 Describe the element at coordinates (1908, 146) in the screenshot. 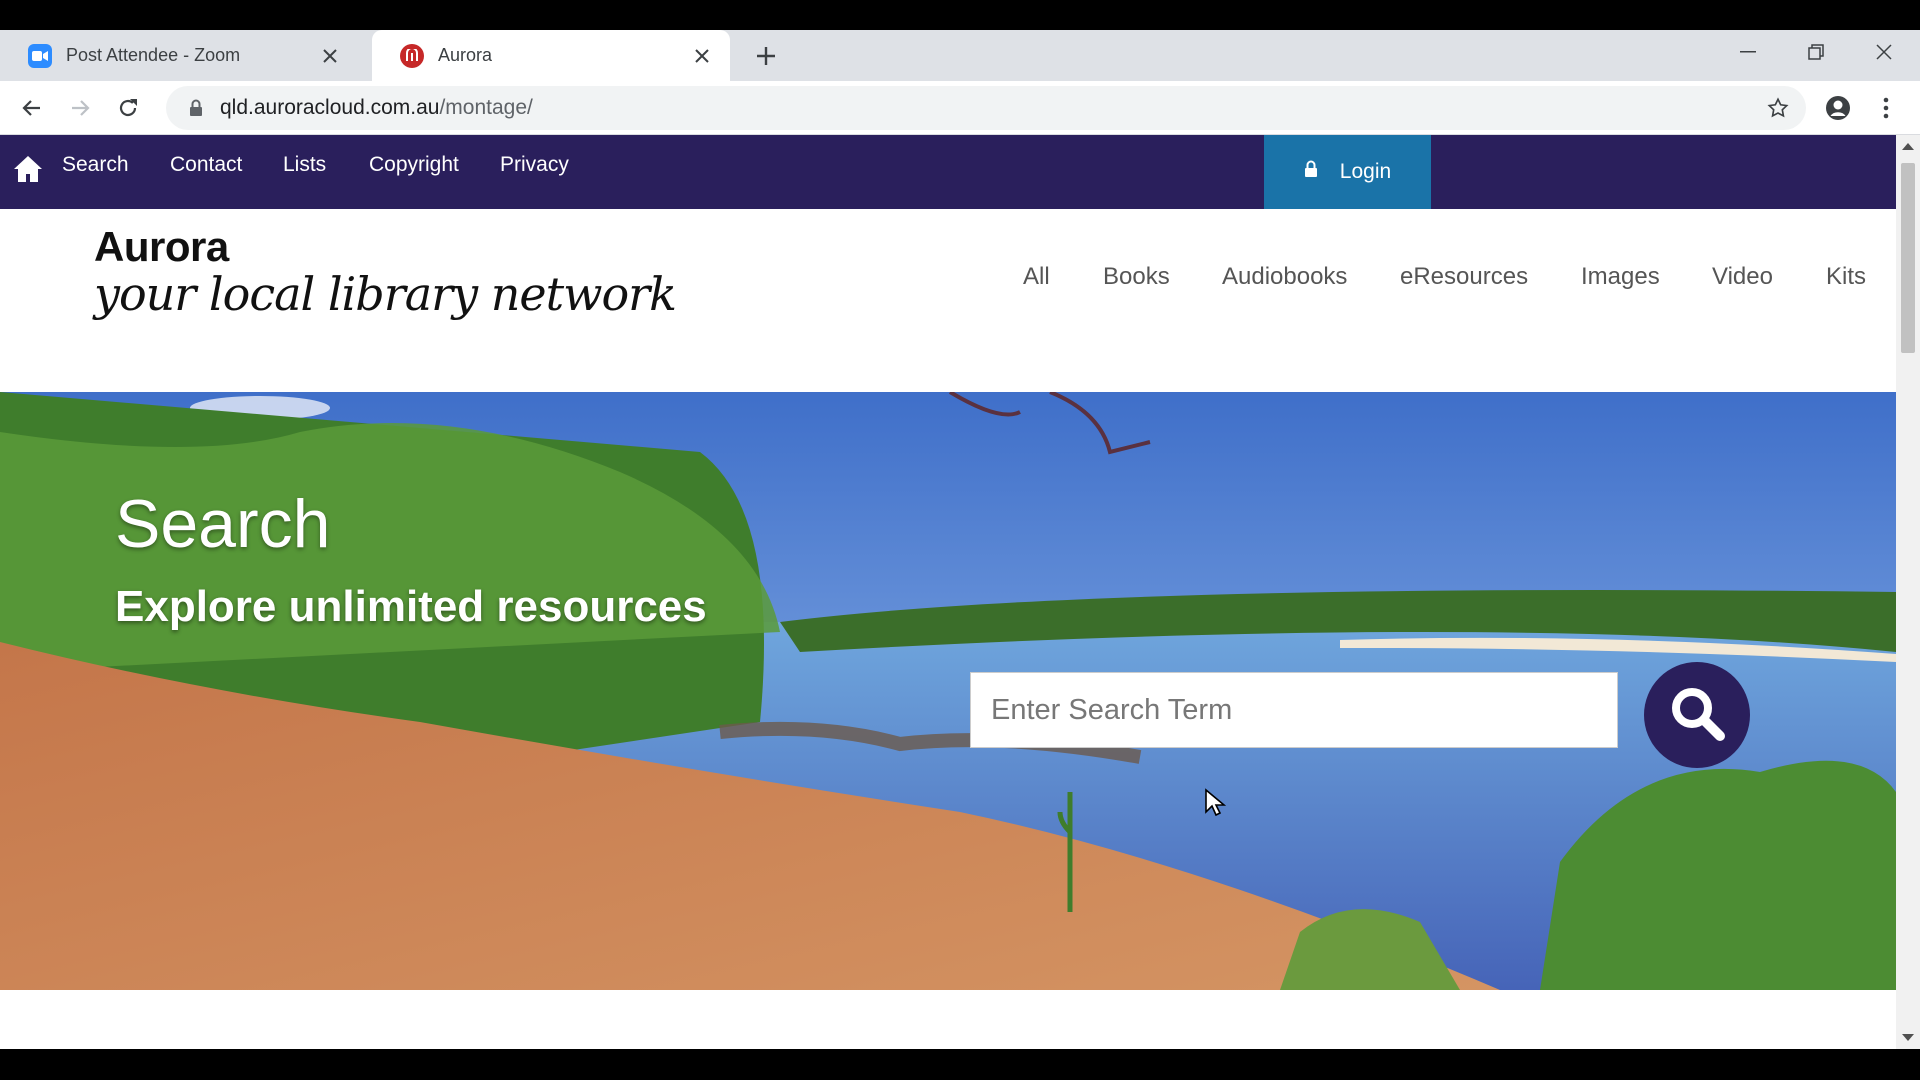

I see `scroll-up-arrow-icon` at that location.